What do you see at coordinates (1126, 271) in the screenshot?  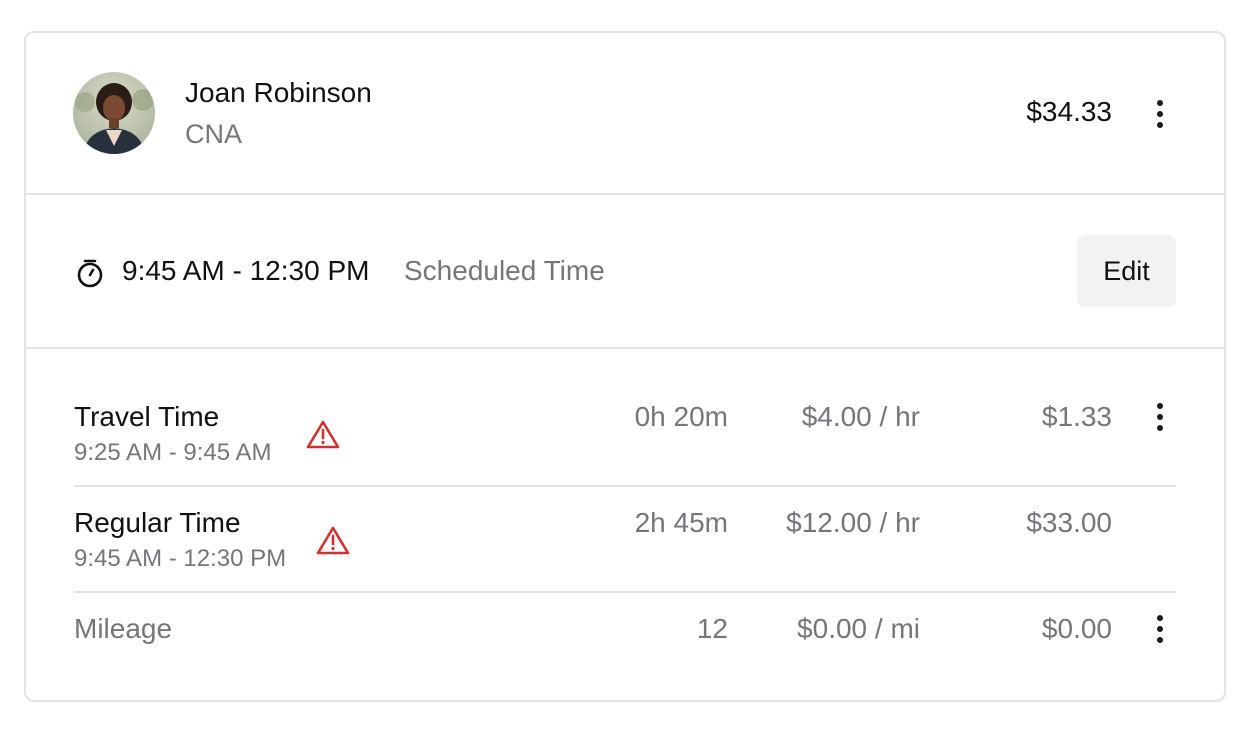 I see `edit-button: Edit` at bounding box center [1126, 271].